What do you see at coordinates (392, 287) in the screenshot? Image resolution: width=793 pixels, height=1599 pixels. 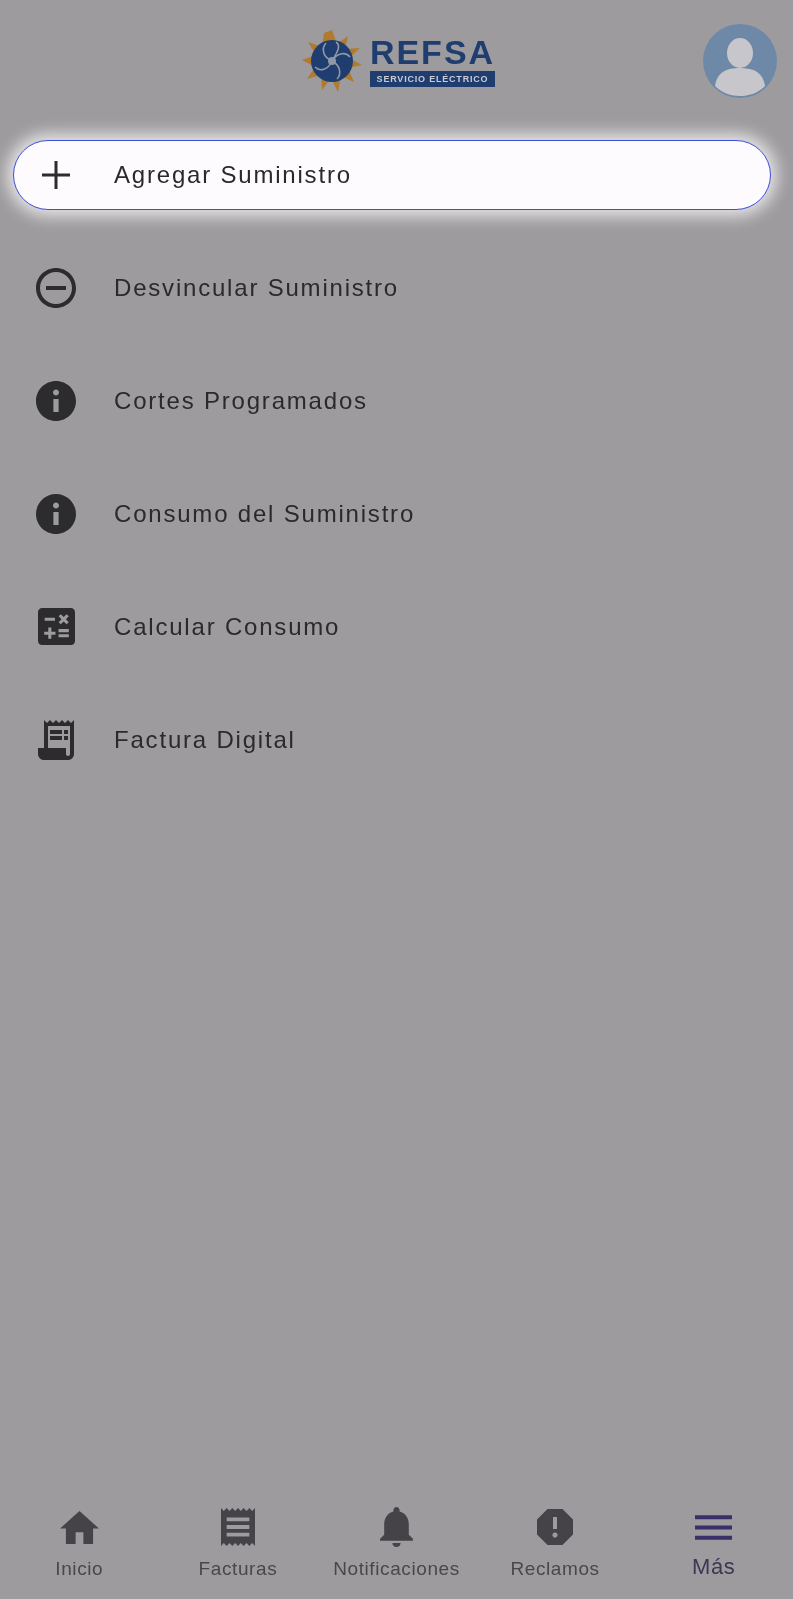 I see `menu-item: Desvincular Suministro` at bounding box center [392, 287].